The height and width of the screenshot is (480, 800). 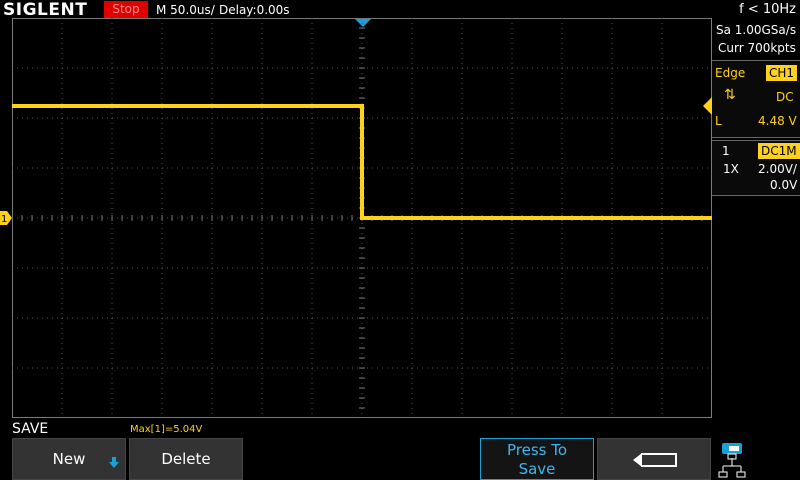 I want to click on delete-button: Delete, so click(x=186, y=459).